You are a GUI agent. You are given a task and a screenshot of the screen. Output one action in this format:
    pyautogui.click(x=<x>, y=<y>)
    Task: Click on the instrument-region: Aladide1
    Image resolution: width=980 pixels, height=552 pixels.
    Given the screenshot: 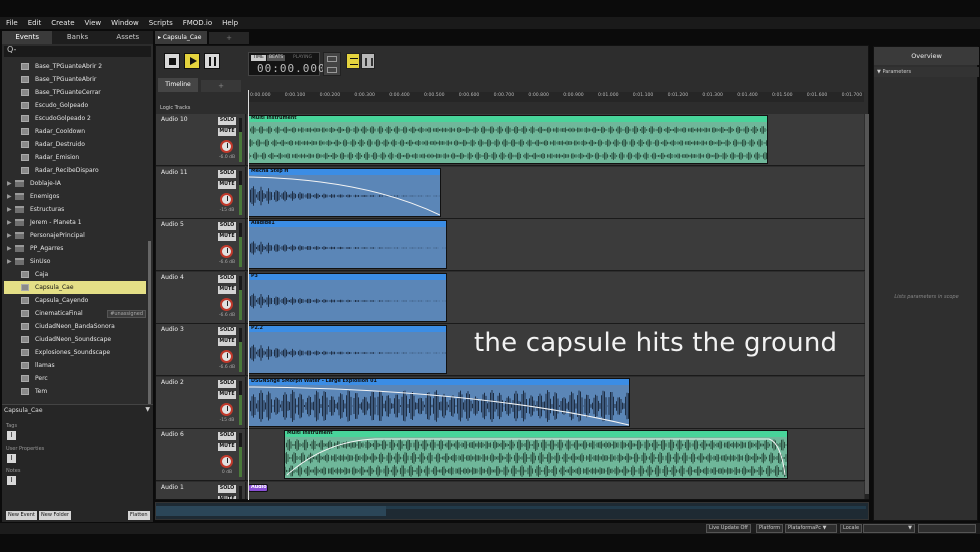 What is the action you would take?
    pyautogui.click(x=347, y=244)
    